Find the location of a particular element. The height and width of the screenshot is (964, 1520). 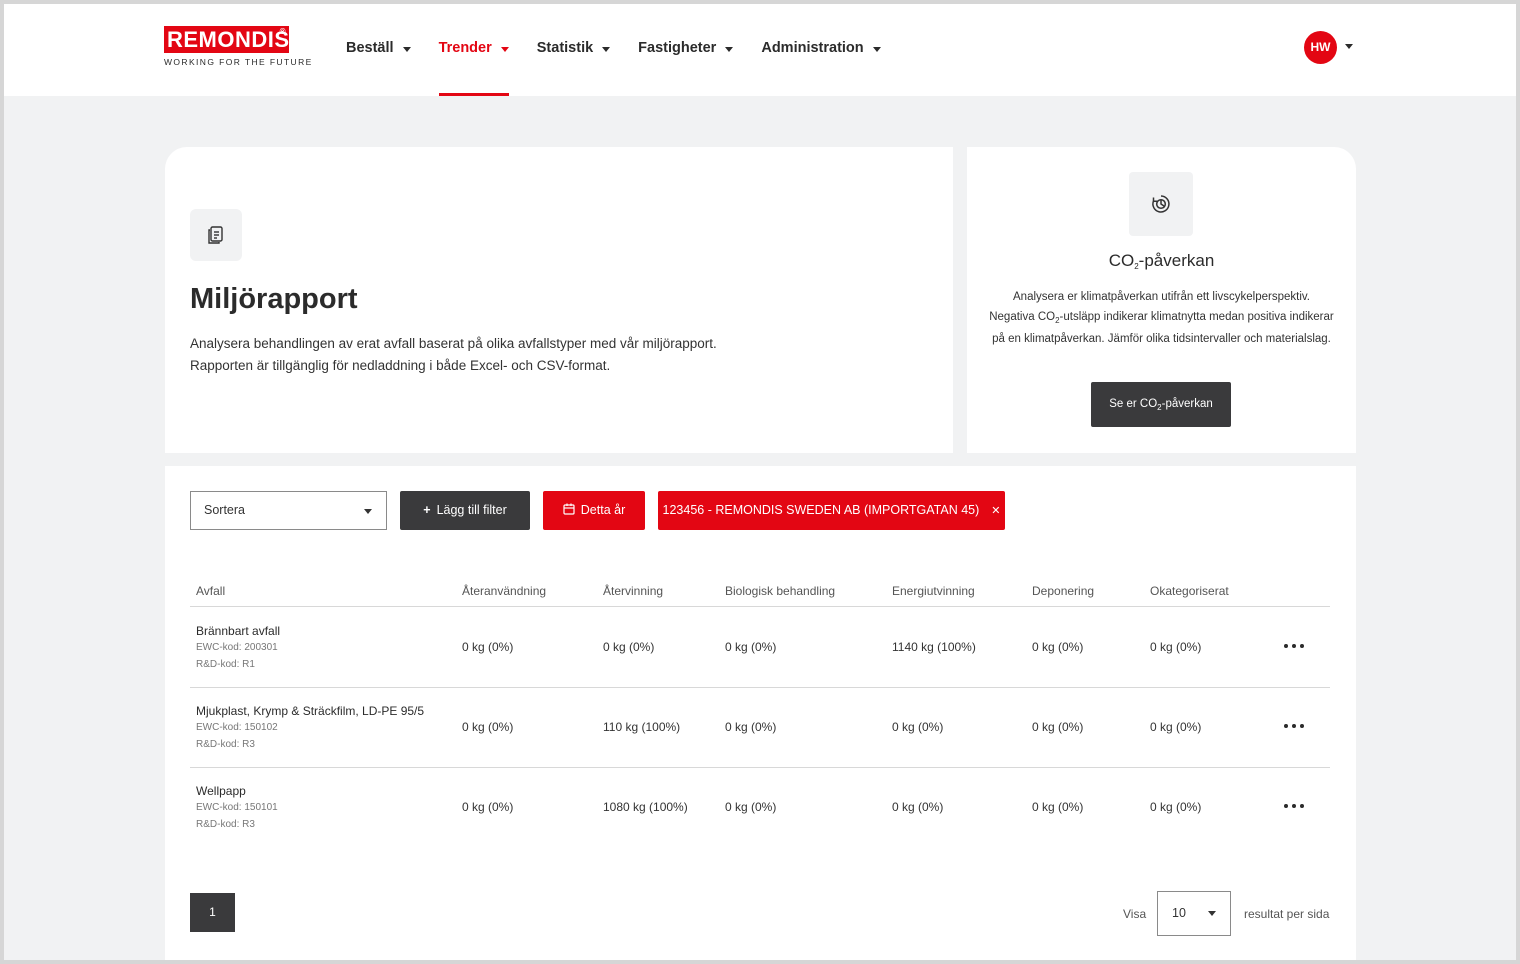

user-menu-chevron-icon is located at coordinates (1349, 46).